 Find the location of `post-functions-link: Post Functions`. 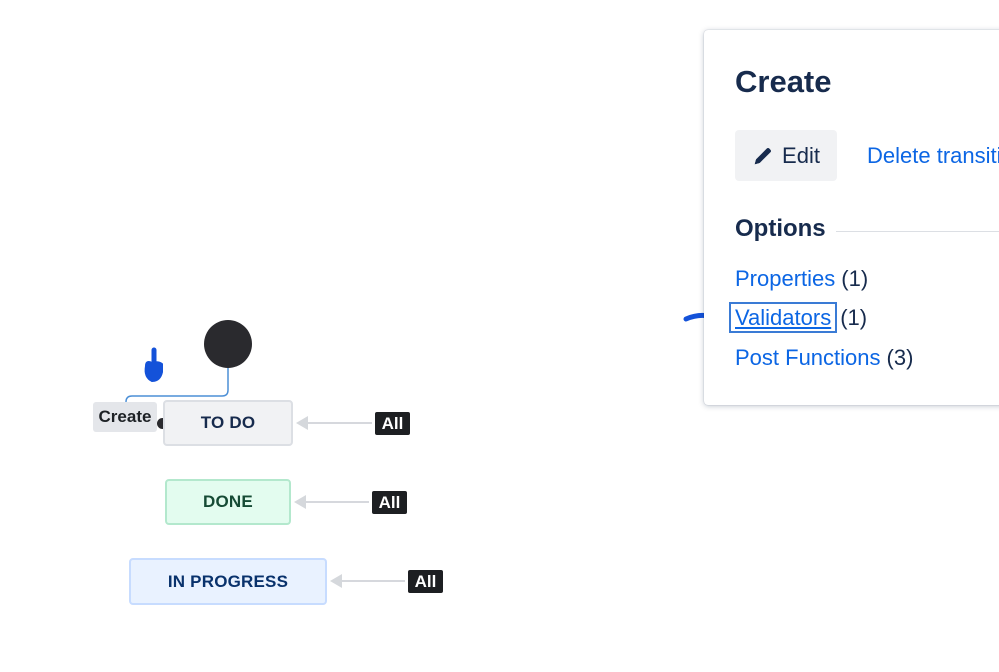

post-functions-link: Post Functions is located at coordinates (808, 357).